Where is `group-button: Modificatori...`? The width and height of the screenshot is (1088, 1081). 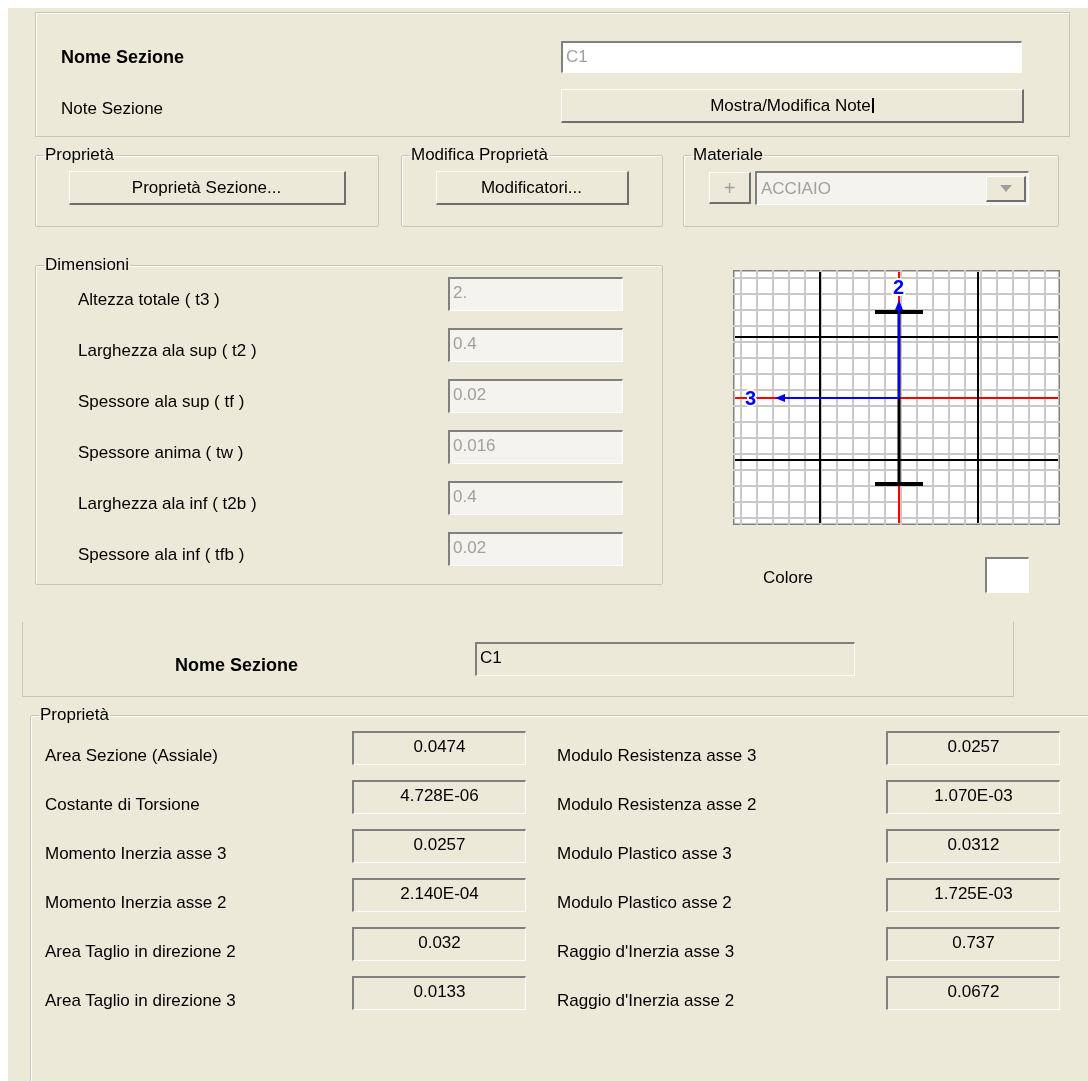
group-button: Modificatori... is located at coordinates (532, 188).